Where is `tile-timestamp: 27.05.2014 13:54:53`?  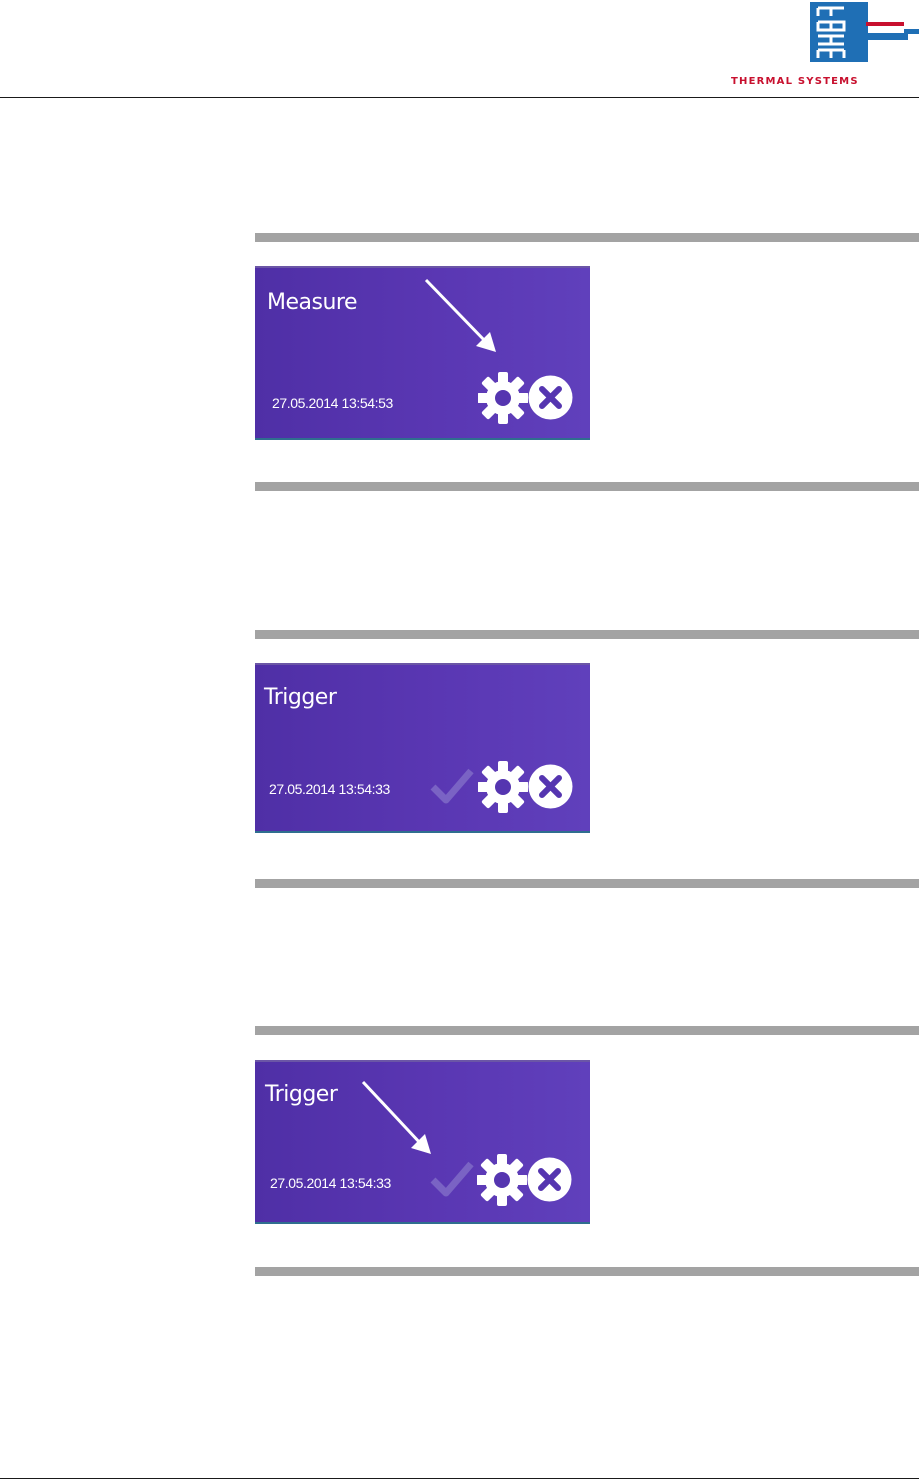 tile-timestamp: 27.05.2014 13:54:53 is located at coordinates (332, 403).